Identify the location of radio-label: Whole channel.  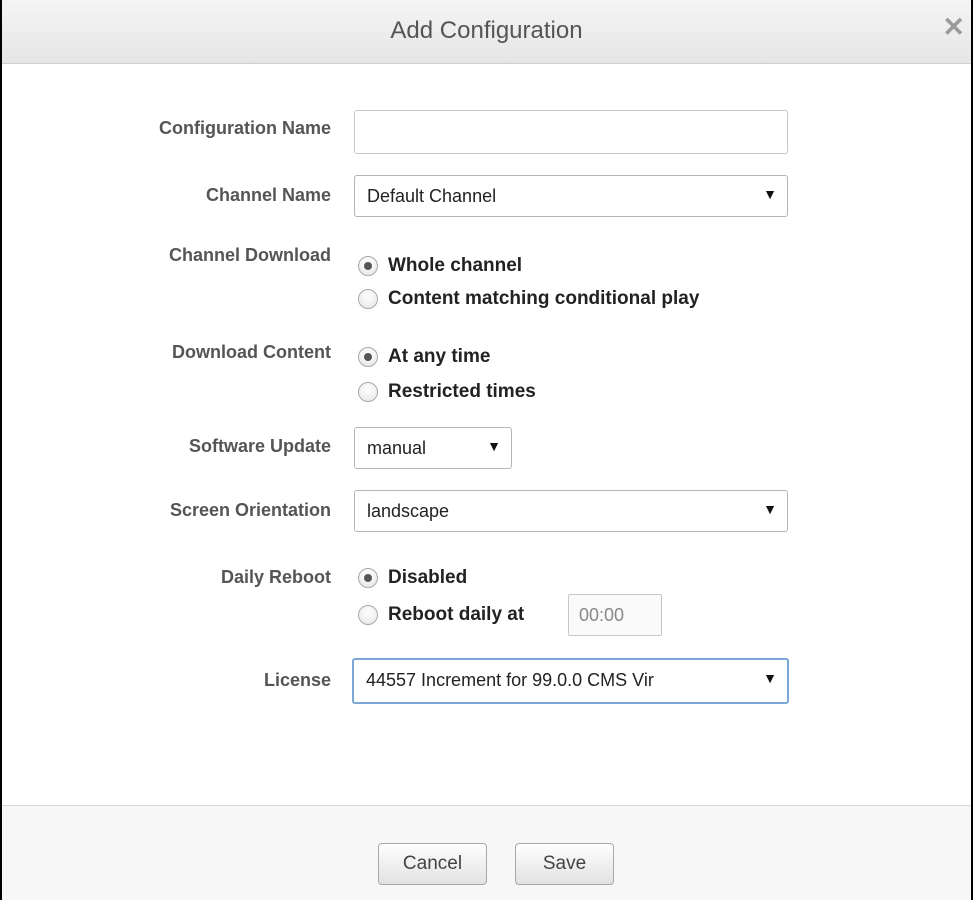
(455, 265).